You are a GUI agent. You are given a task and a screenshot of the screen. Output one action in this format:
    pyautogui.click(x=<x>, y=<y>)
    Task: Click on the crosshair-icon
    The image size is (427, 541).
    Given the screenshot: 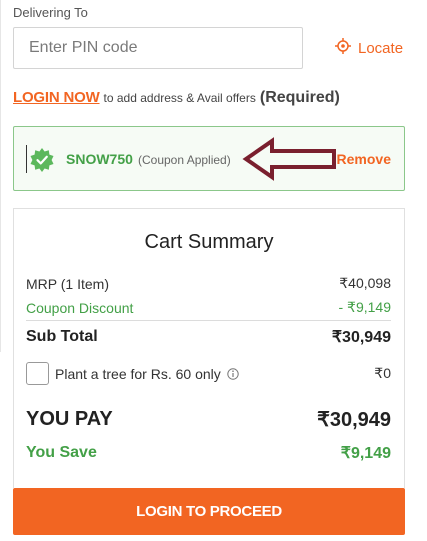 What is the action you would take?
    pyautogui.click(x=343, y=48)
    